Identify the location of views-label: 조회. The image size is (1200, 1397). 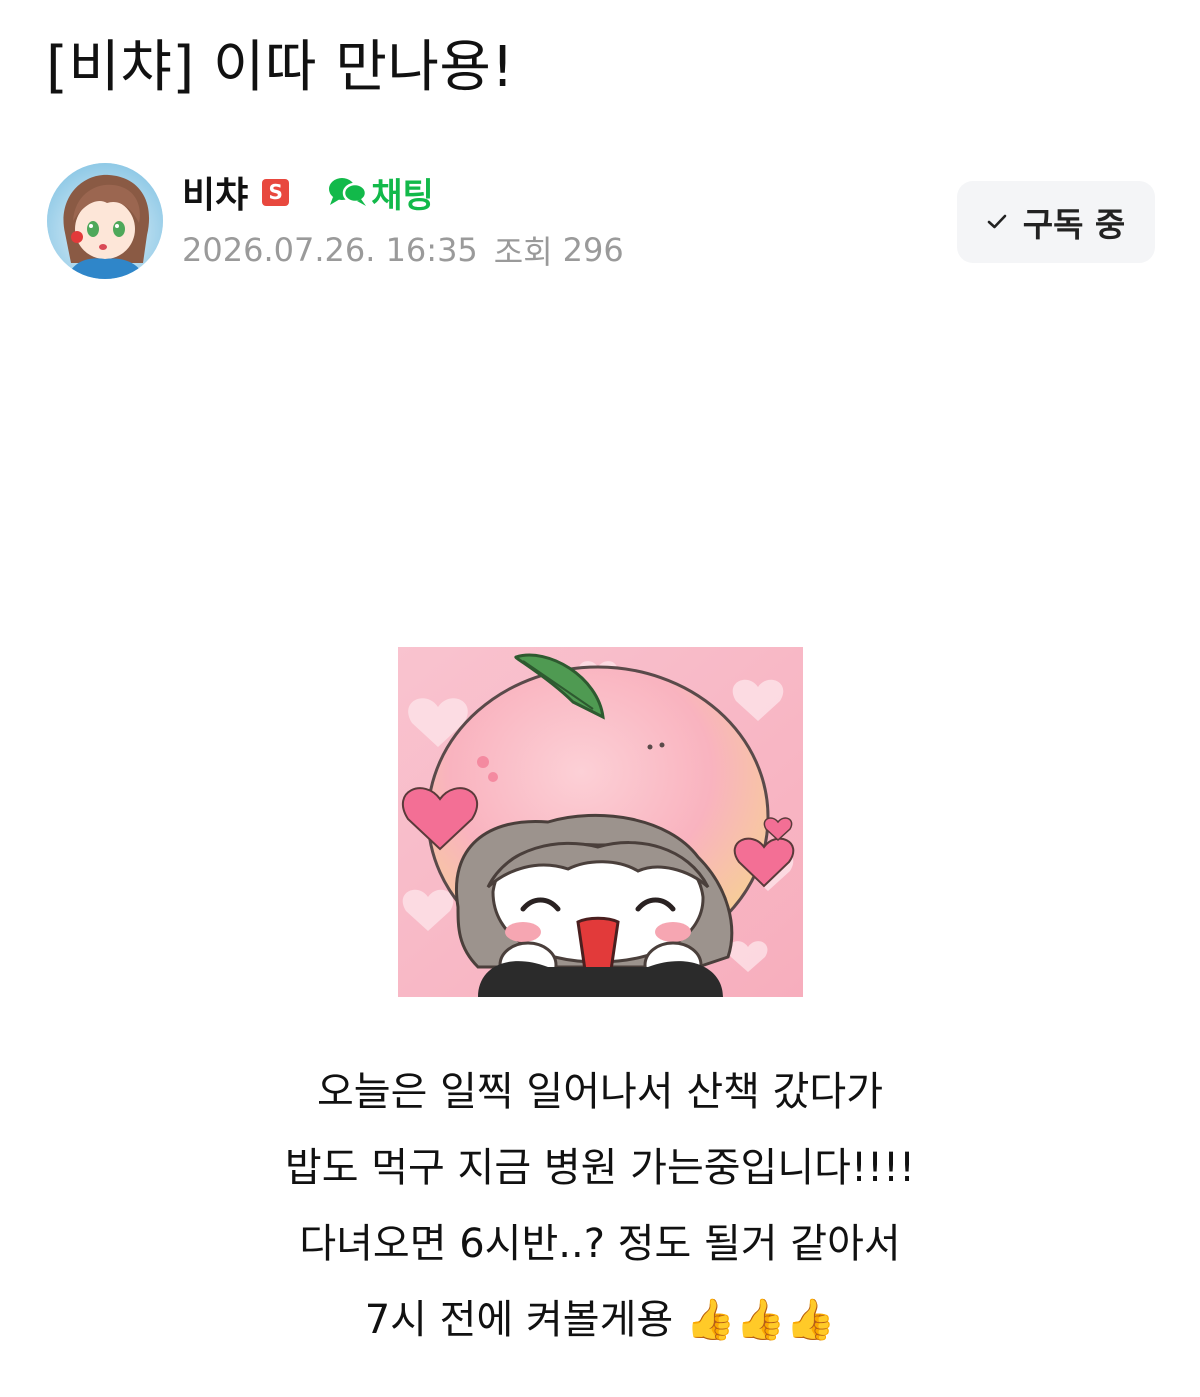
(523, 252).